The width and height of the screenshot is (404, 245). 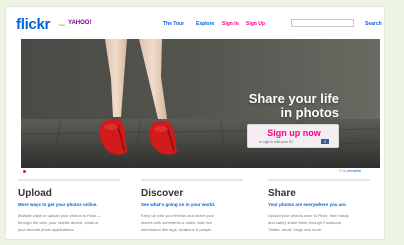 I want to click on search-button: Search, so click(x=373, y=24).